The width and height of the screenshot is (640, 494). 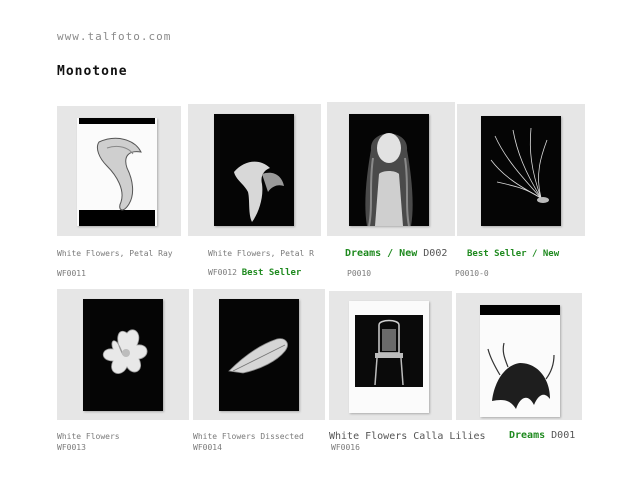 What do you see at coordinates (259, 191) in the screenshot?
I see `calla-lily-dark-photo` at bounding box center [259, 191].